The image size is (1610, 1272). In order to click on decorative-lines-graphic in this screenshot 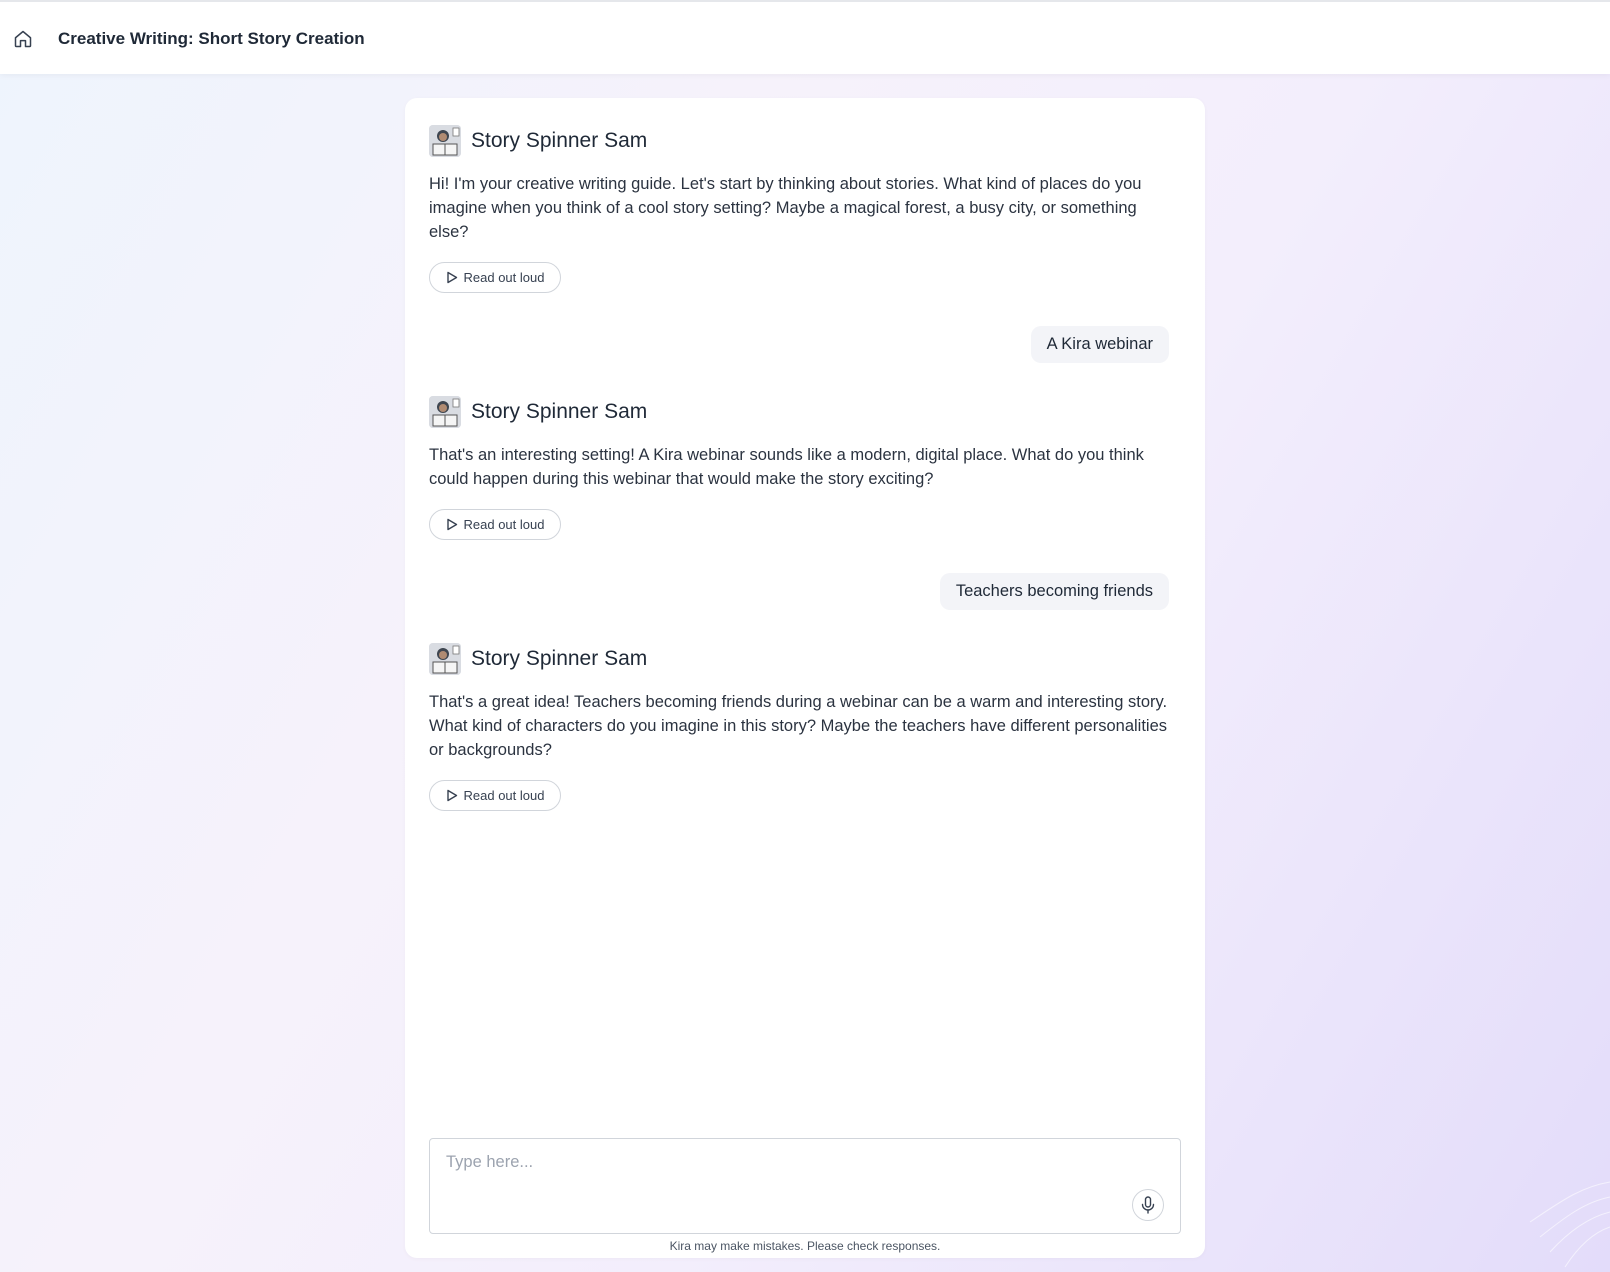, I will do `click(1569, 1224)`.